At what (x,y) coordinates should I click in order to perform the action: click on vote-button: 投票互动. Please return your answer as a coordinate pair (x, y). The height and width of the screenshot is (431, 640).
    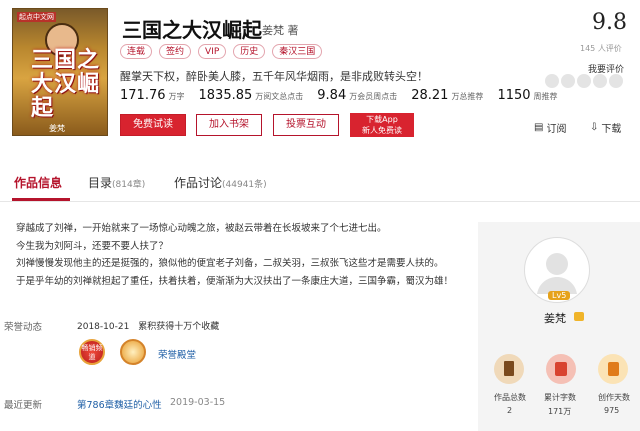
    Looking at the image, I should click on (306, 125).